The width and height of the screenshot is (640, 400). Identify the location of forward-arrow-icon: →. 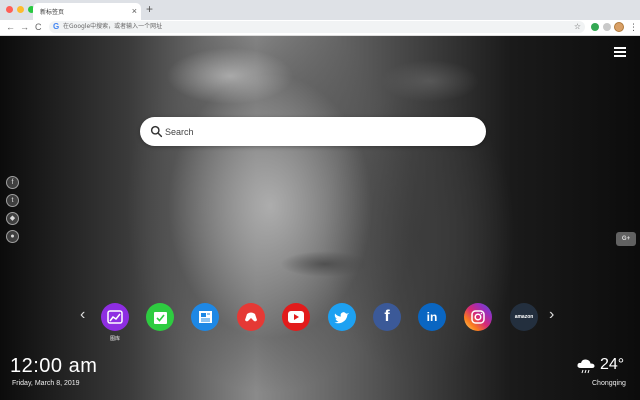
(24, 27).